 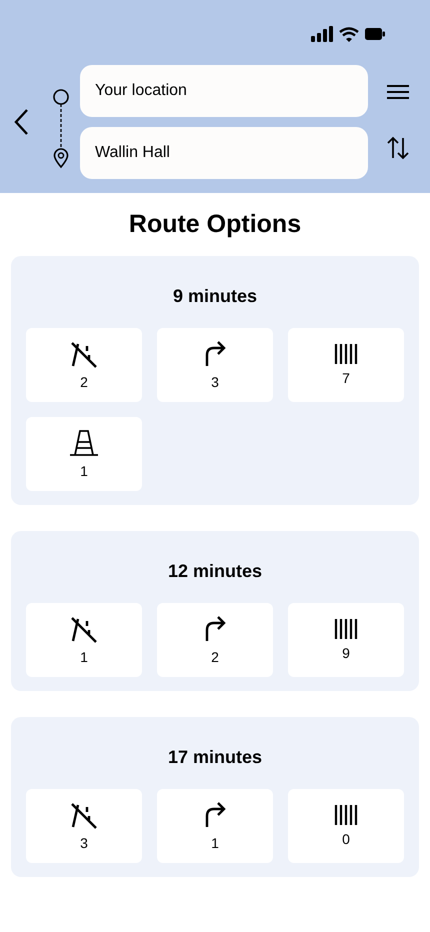 I want to click on duration-label: 17 minutes, so click(x=215, y=757).